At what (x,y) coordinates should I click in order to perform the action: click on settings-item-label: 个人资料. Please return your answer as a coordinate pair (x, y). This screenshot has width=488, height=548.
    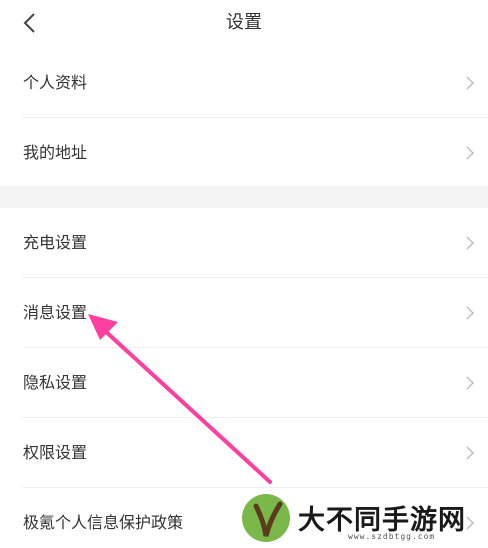
    Looking at the image, I should click on (55, 82).